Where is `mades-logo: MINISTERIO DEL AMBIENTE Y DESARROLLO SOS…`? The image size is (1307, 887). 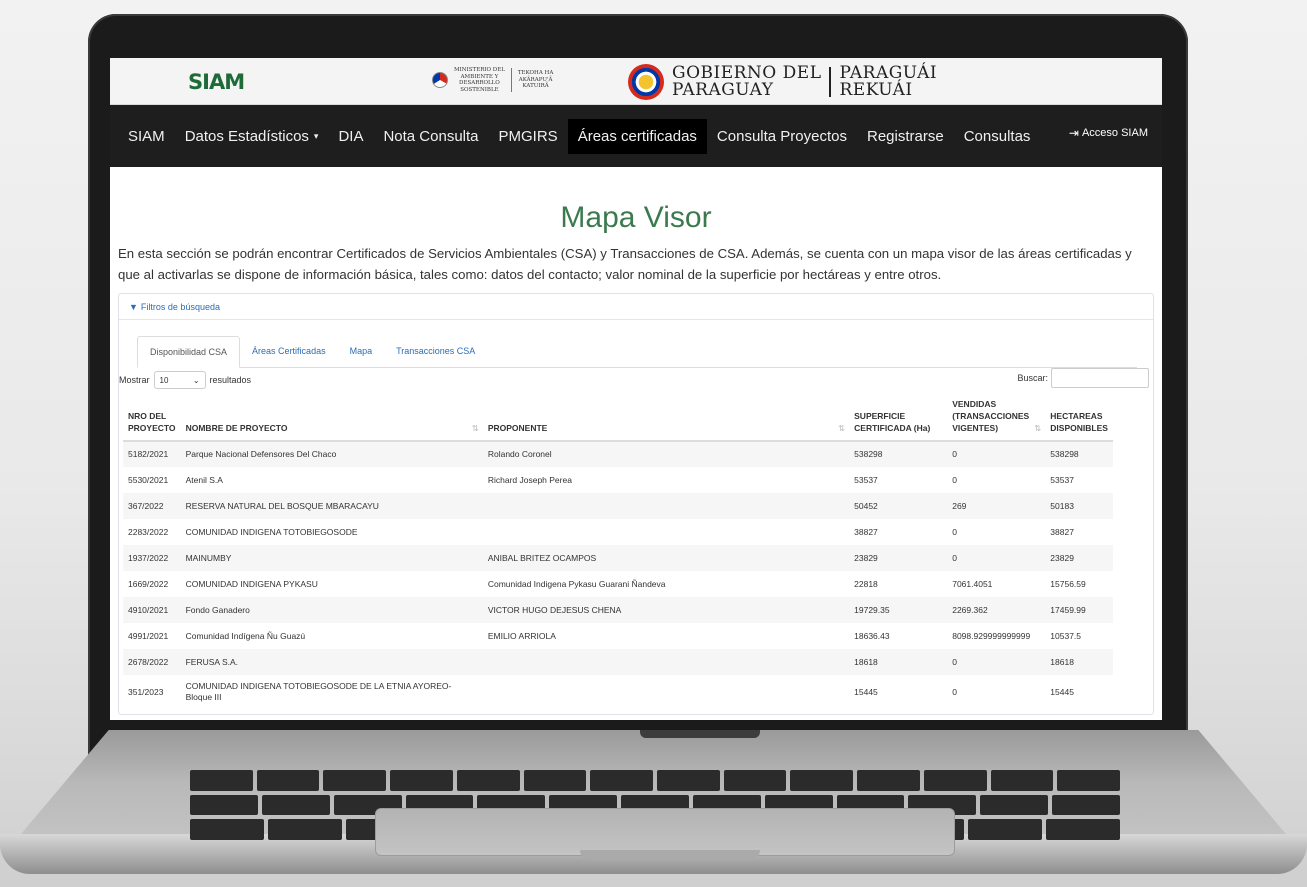
mades-logo: MINISTERIO DEL AMBIENTE Y DESARROLLO SOS… is located at coordinates (492, 80).